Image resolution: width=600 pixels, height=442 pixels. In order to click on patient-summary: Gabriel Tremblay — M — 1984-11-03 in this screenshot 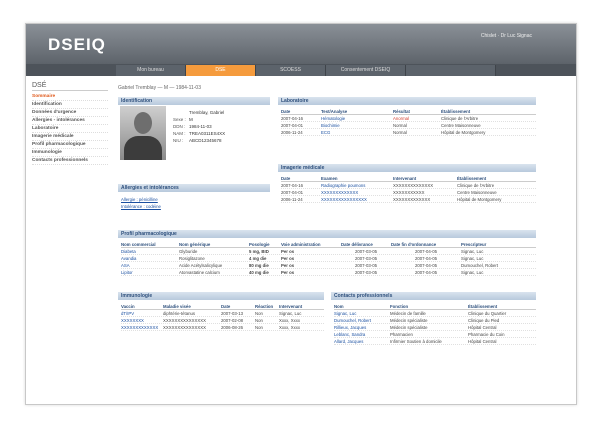, I will do `click(159, 88)`.